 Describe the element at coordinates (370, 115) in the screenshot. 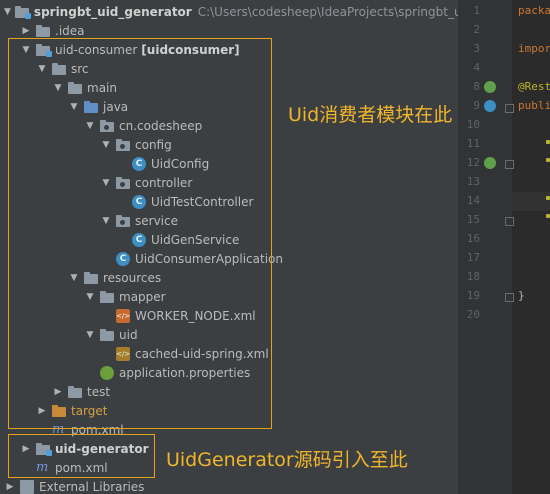

I see `consumer-annotation: Uid消费者模块在此` at that location.